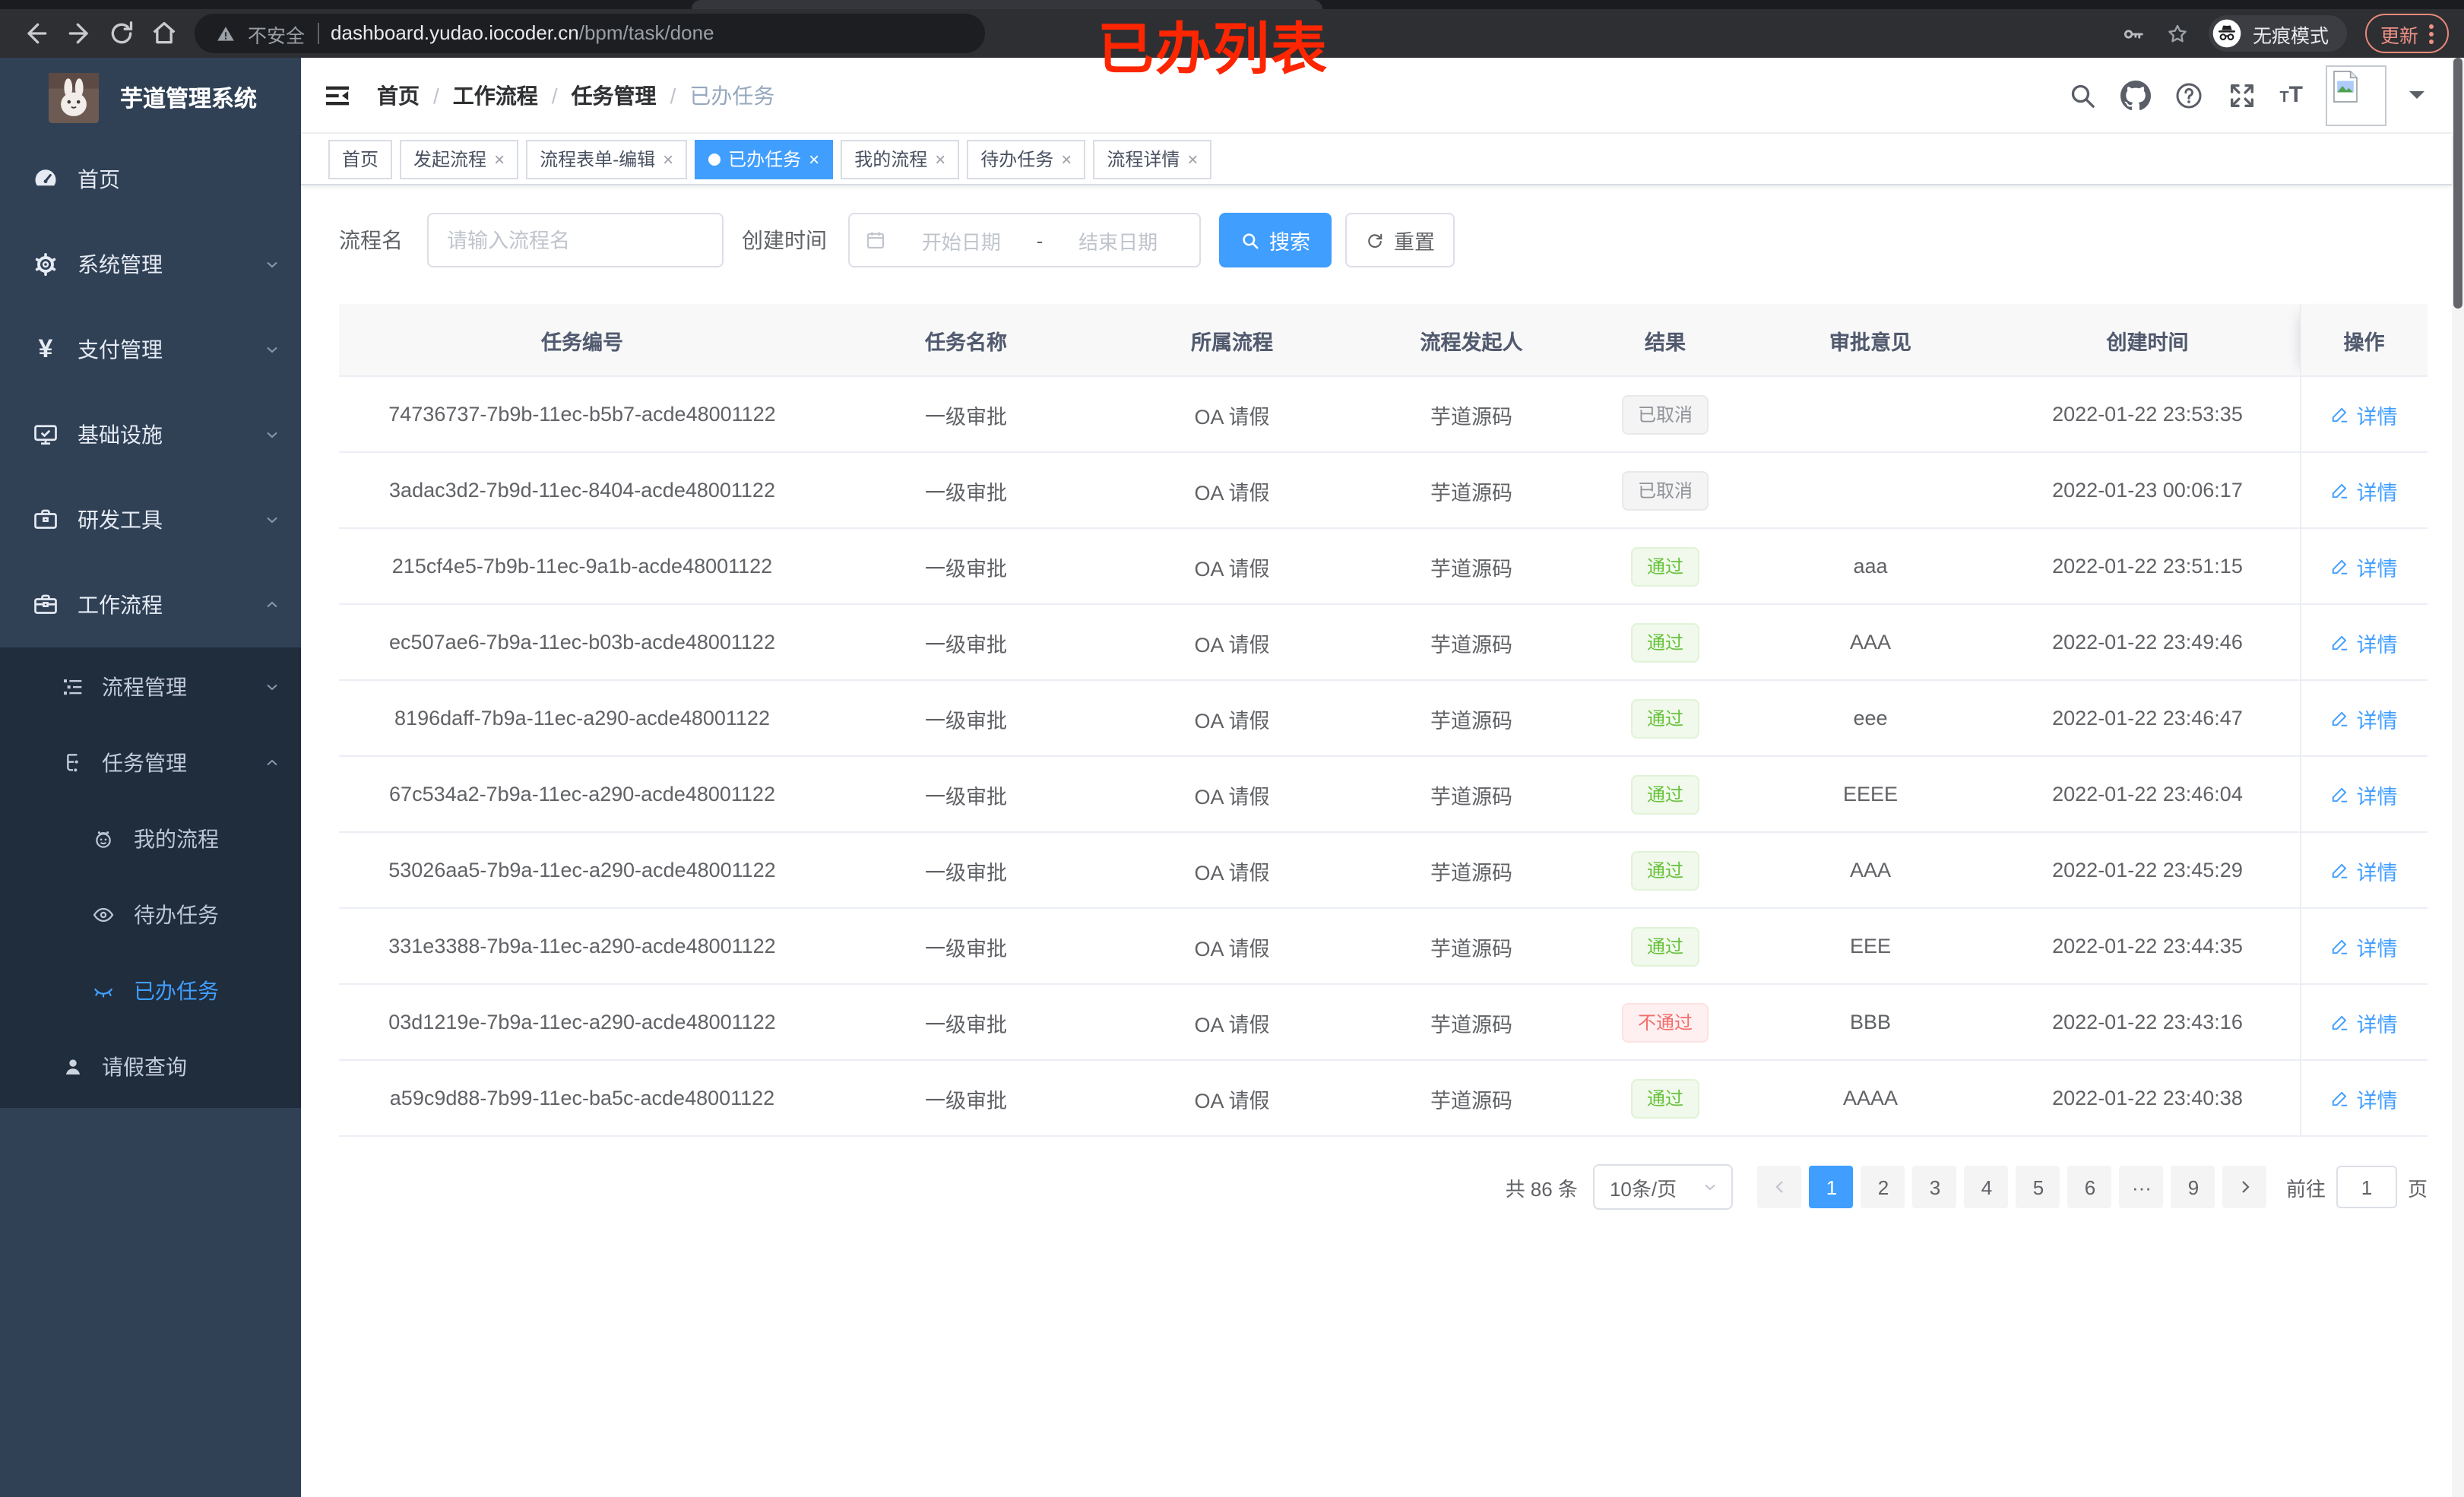  What do you see at coordinates (337, 95) in the screenshot?
I see `sidebar-fold-icon` at bounding box center [337, 95].